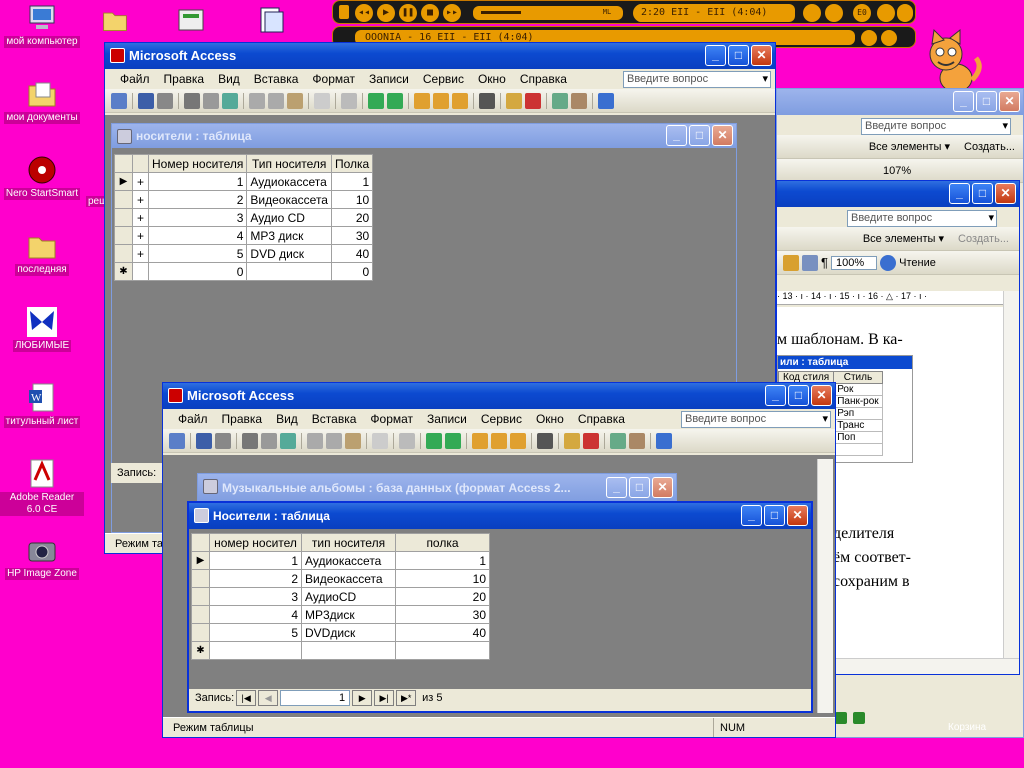 This screenshot has height=768, width=1024. I want to click on row-selector: ✱, so click(200, 650).